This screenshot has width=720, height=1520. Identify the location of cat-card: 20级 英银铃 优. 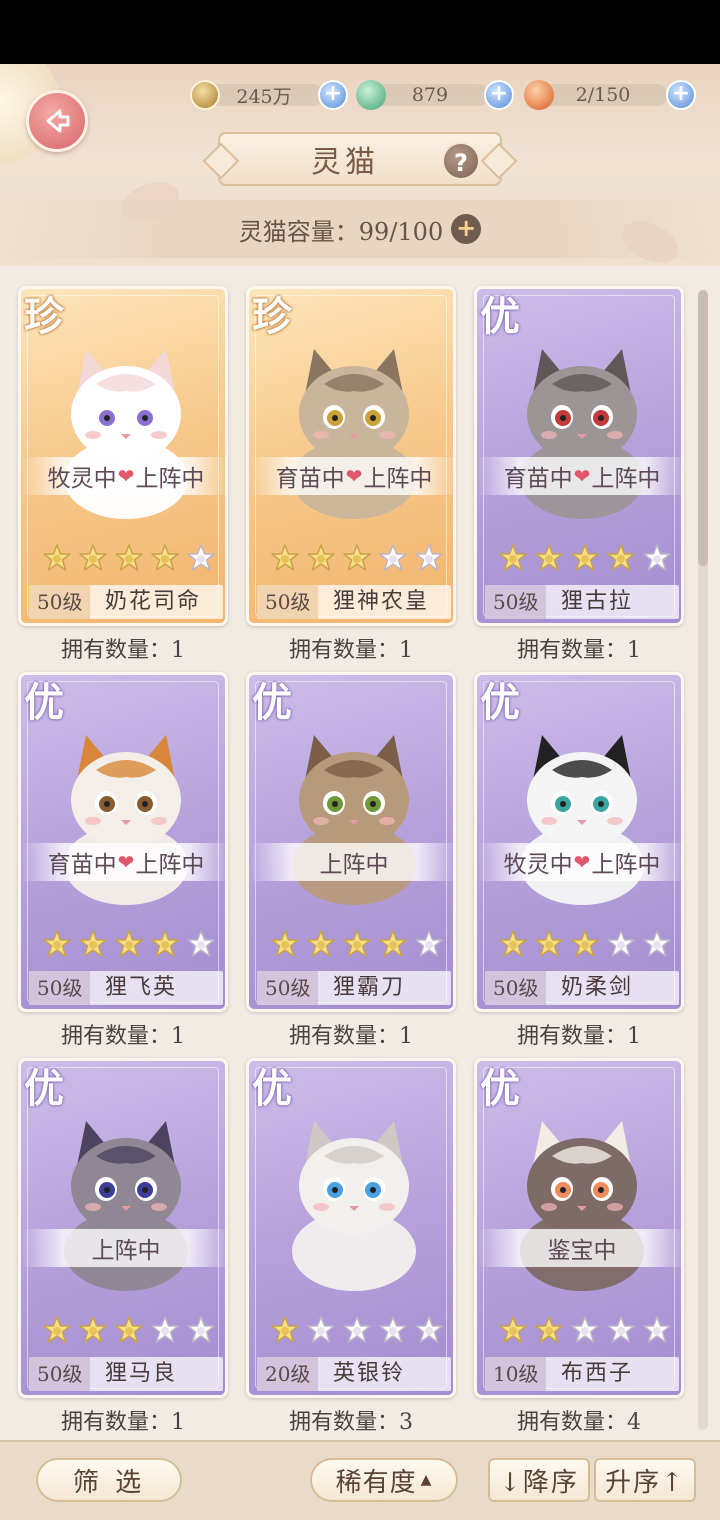
(351, 1228).